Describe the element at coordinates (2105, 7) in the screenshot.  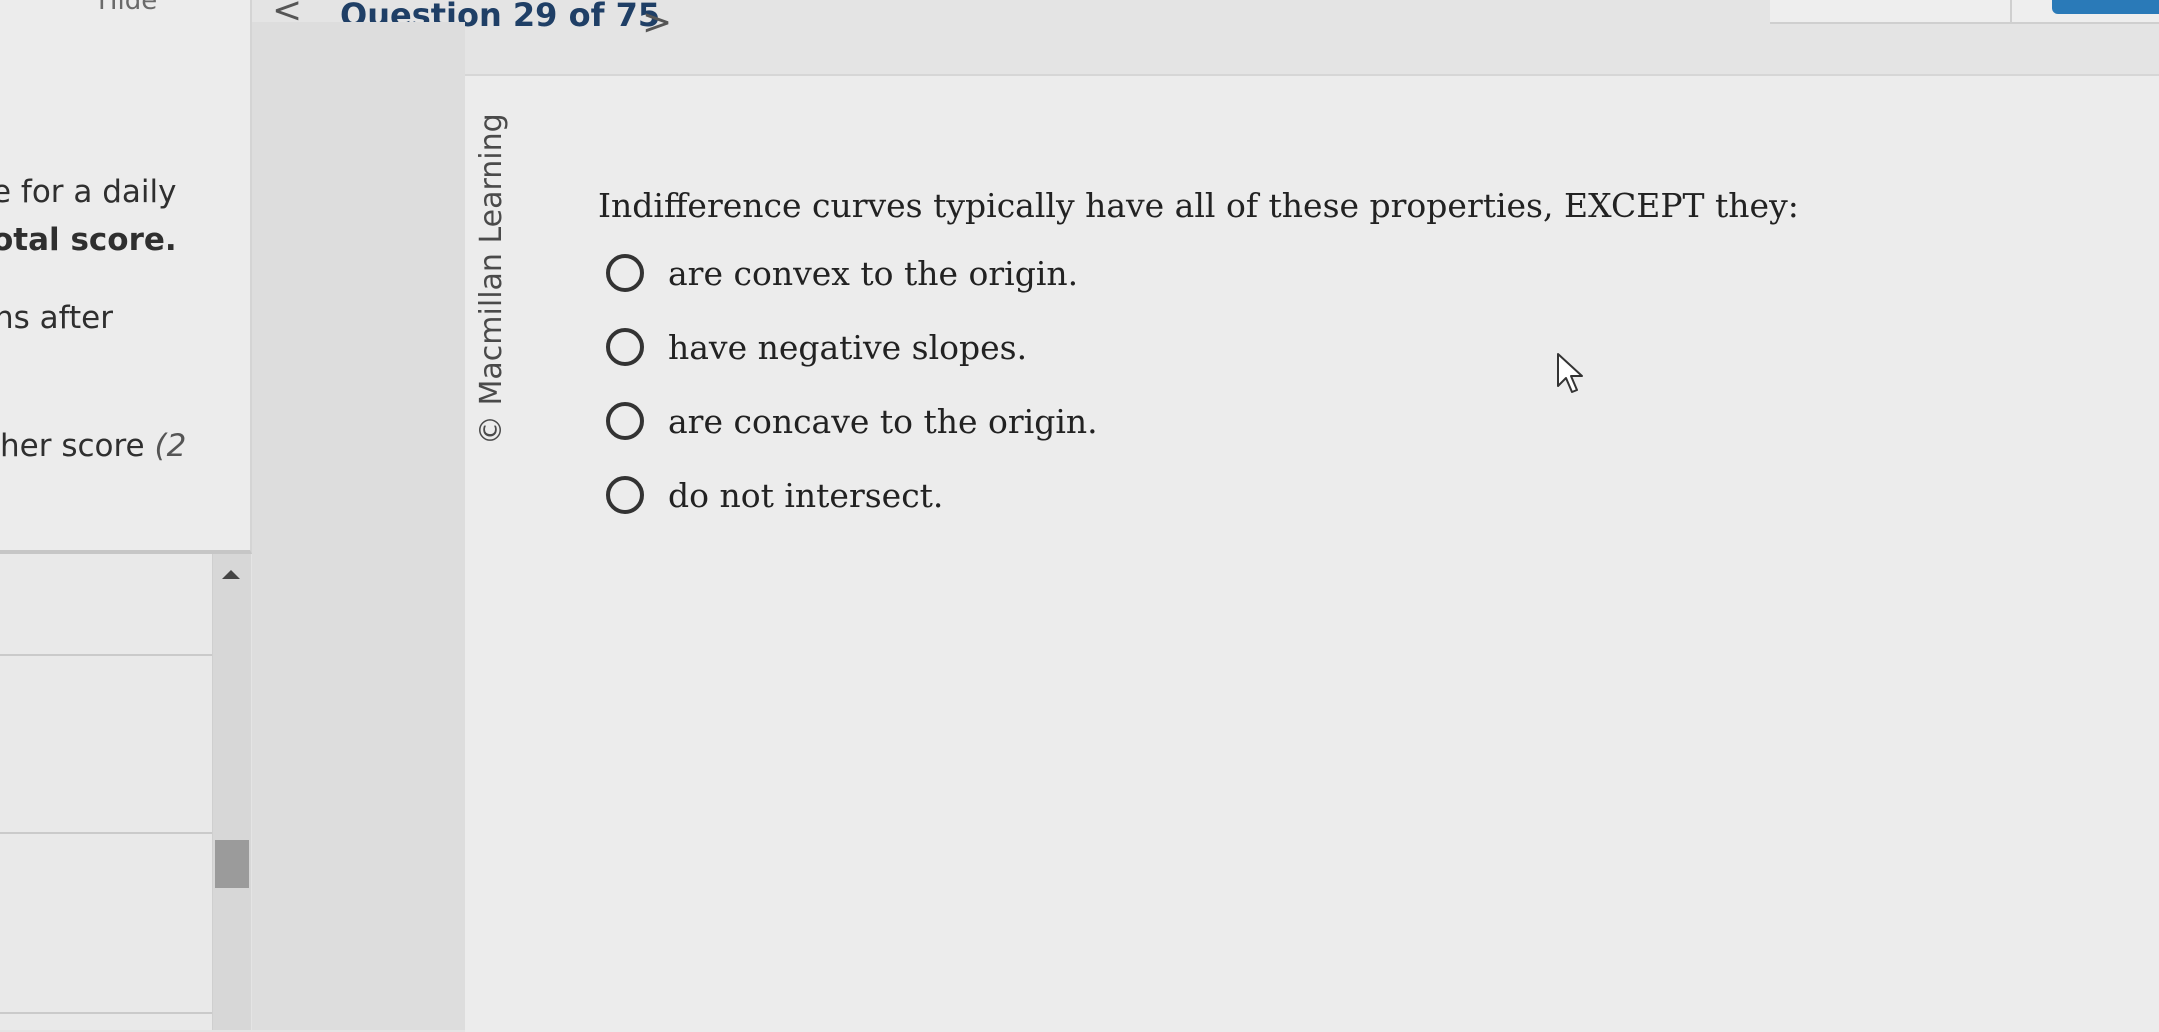
I see `top-action-button` at that location.